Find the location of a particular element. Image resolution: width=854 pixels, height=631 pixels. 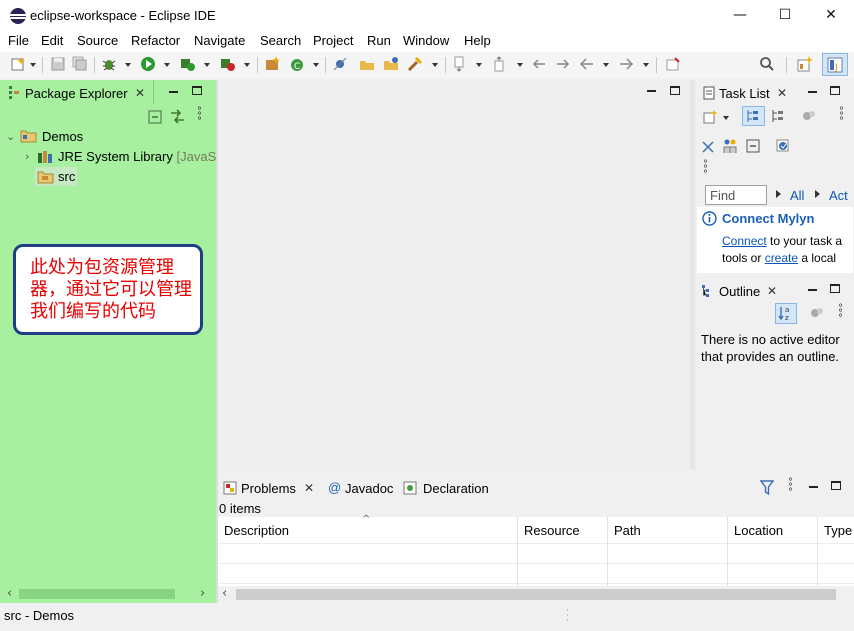

problems-menu-icon: ° ° ° is located at coordinates (790, 488).